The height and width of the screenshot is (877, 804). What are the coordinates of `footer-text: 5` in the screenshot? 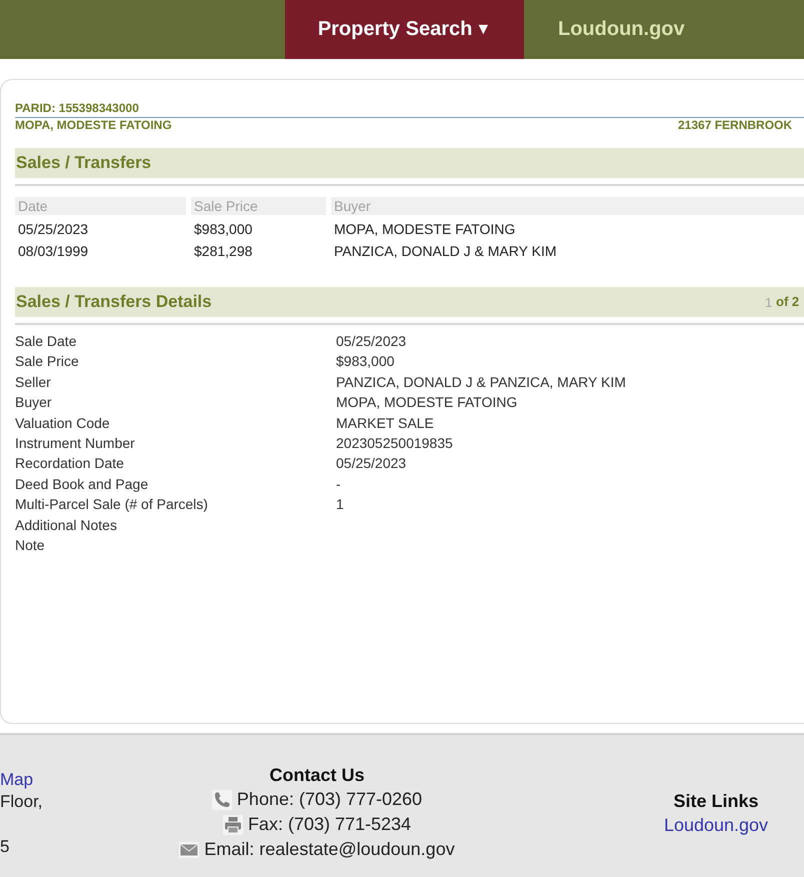 It's located at (5, 847).